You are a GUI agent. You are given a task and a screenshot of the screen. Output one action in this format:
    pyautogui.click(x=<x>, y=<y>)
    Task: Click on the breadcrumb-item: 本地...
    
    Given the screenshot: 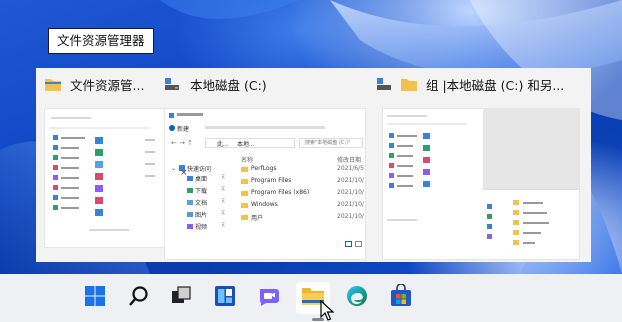 What is the action you would take?
    pyautogui.click(x=246, y=144)
    